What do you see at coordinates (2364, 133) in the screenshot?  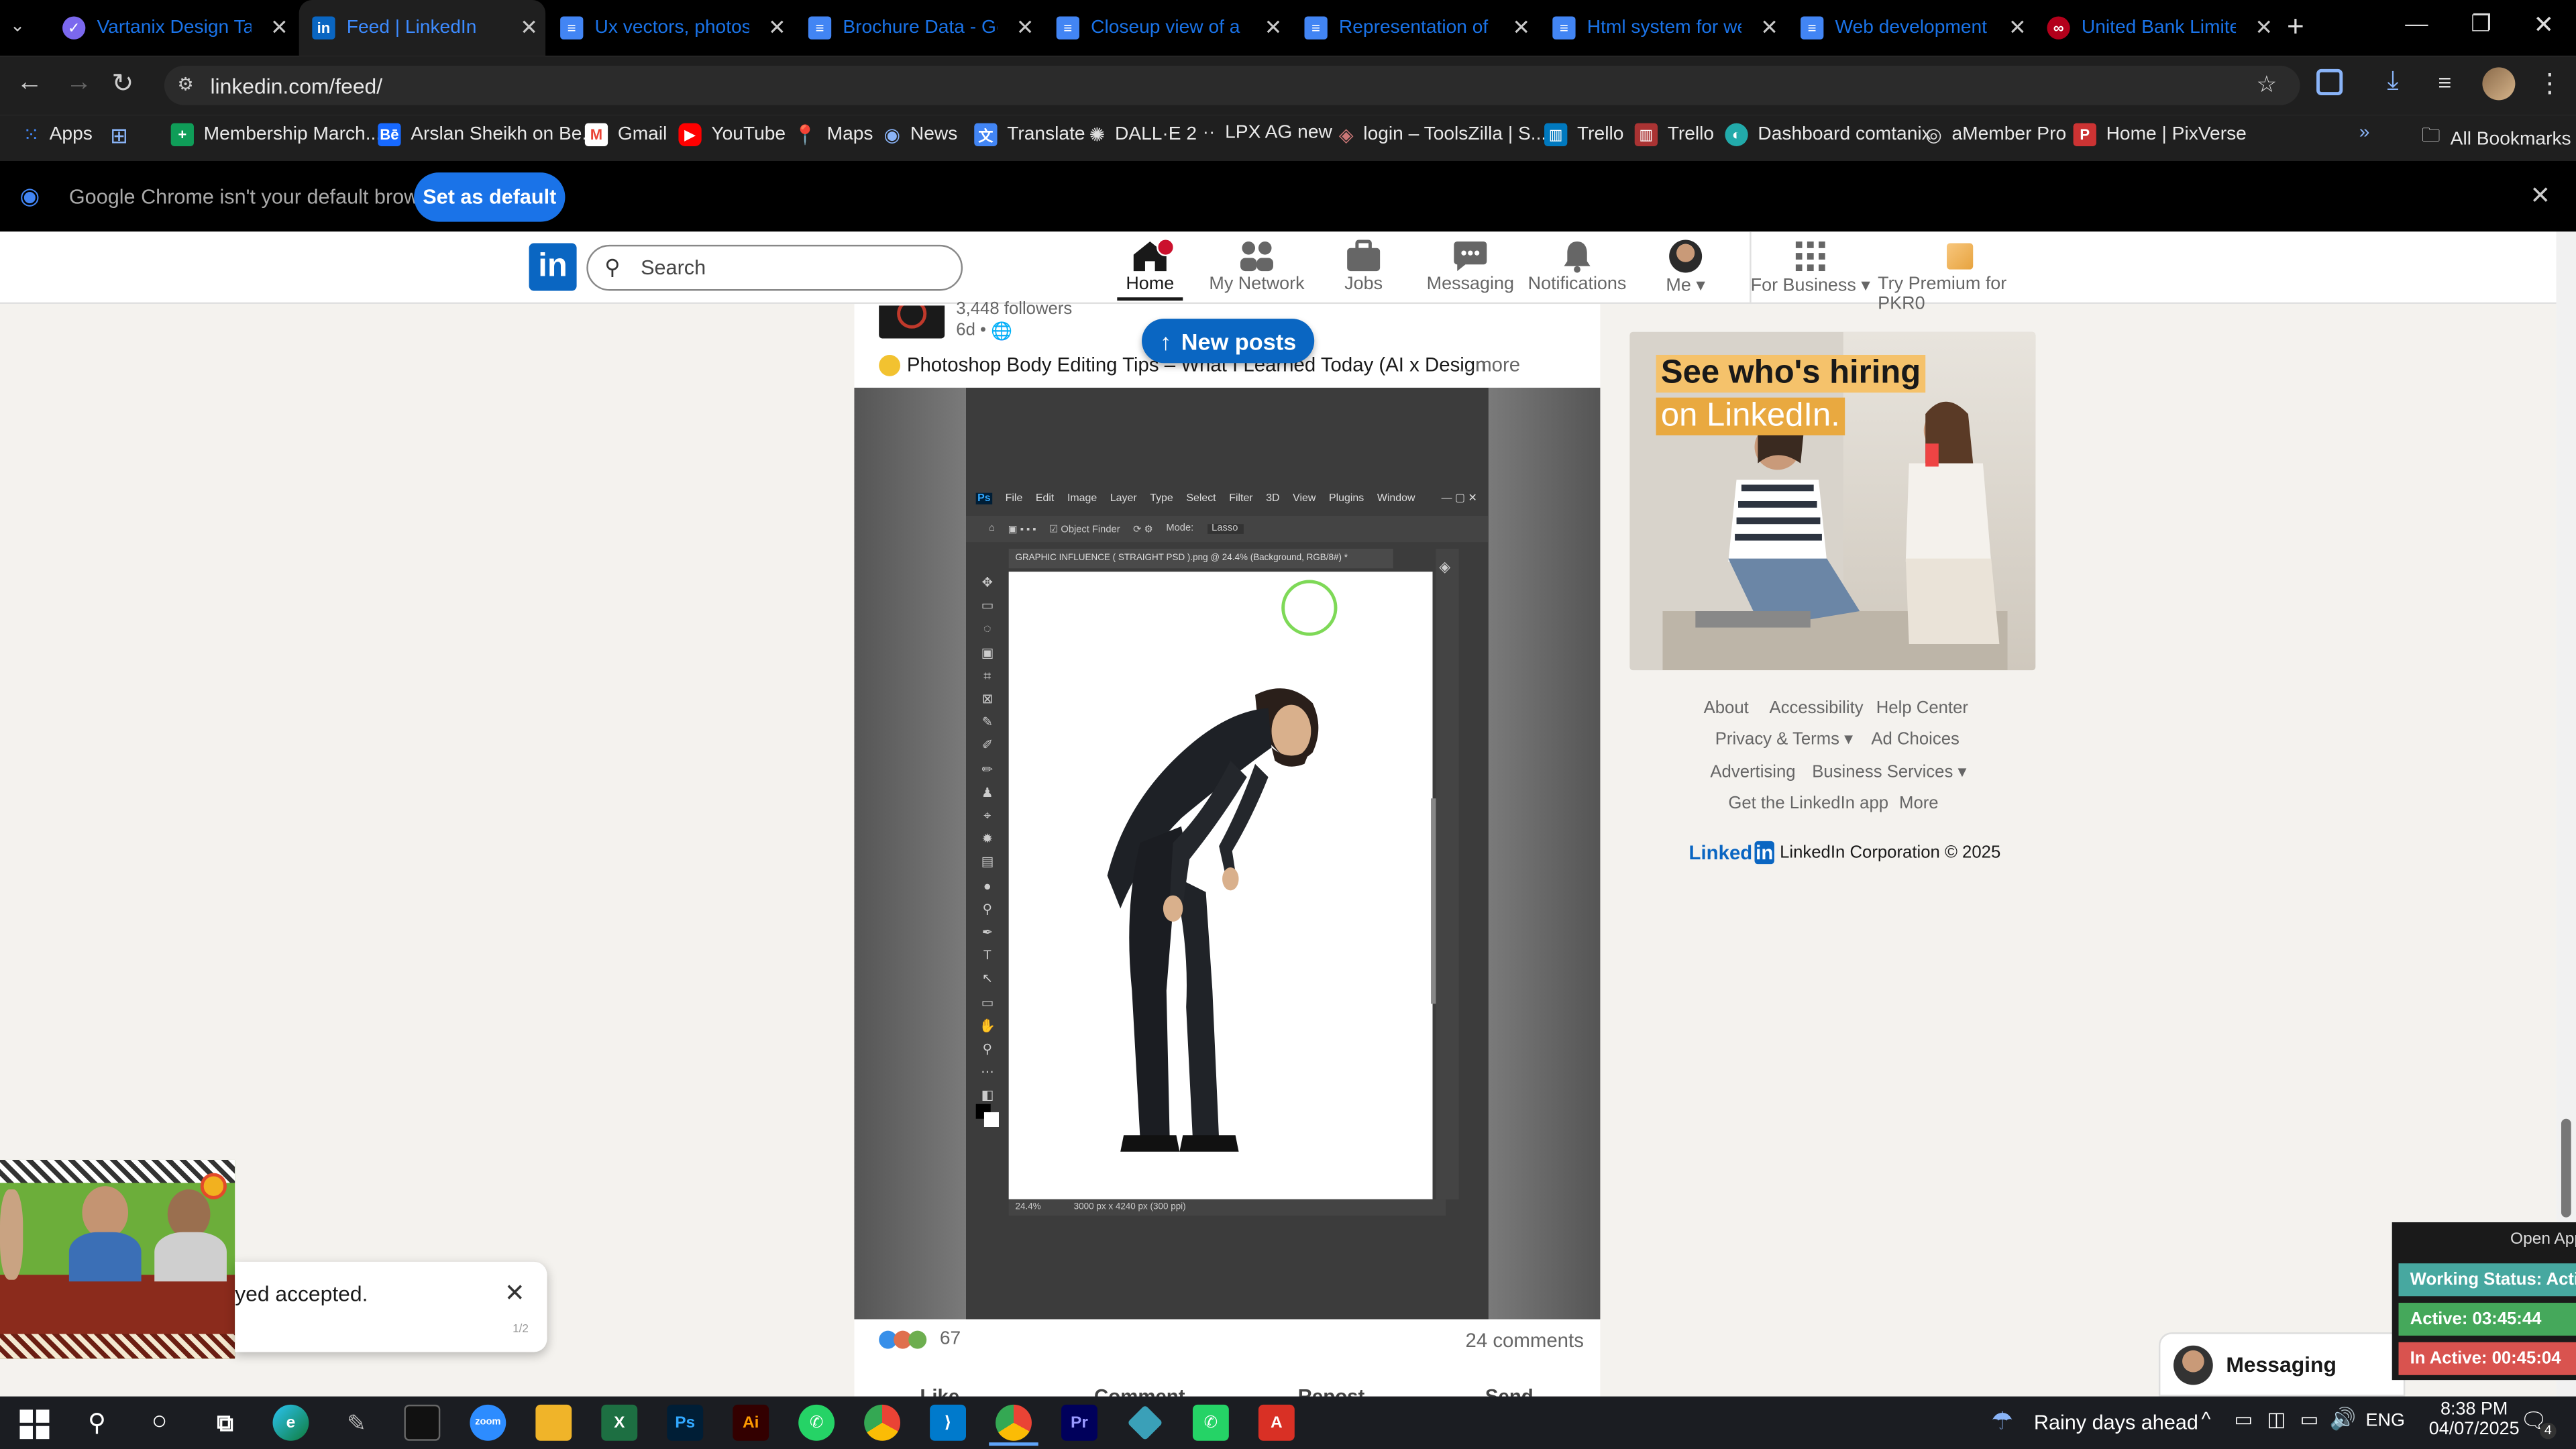 I see `more-bookmarks-chevron-icon: »` at bounding box center [2364, 133].